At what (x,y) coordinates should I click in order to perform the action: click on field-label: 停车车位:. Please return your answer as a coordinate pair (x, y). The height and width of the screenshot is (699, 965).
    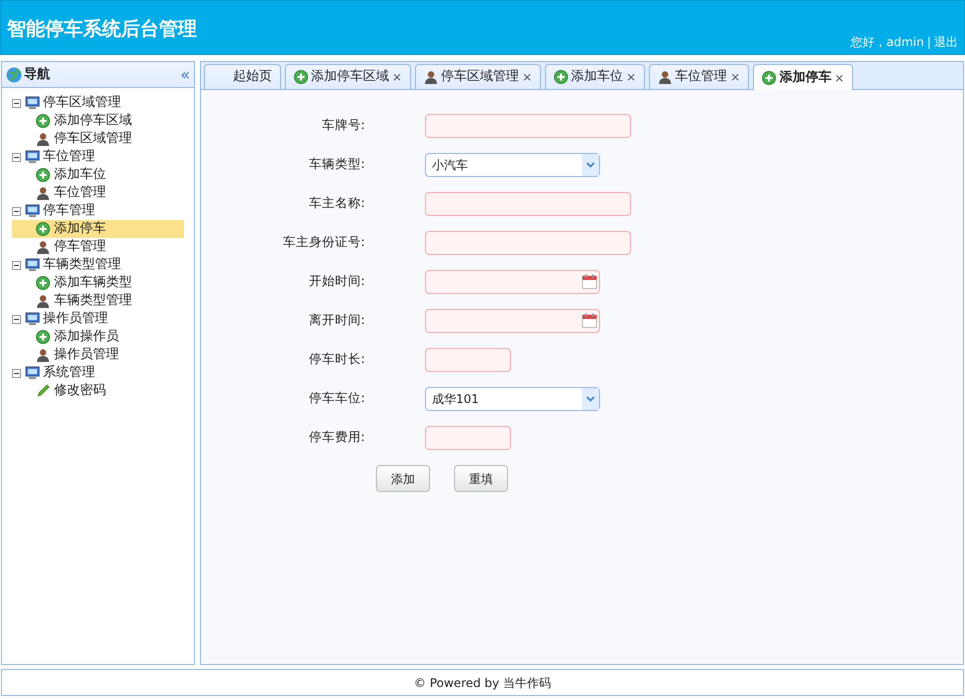
    Looking at the image, I should click on (337, 398).